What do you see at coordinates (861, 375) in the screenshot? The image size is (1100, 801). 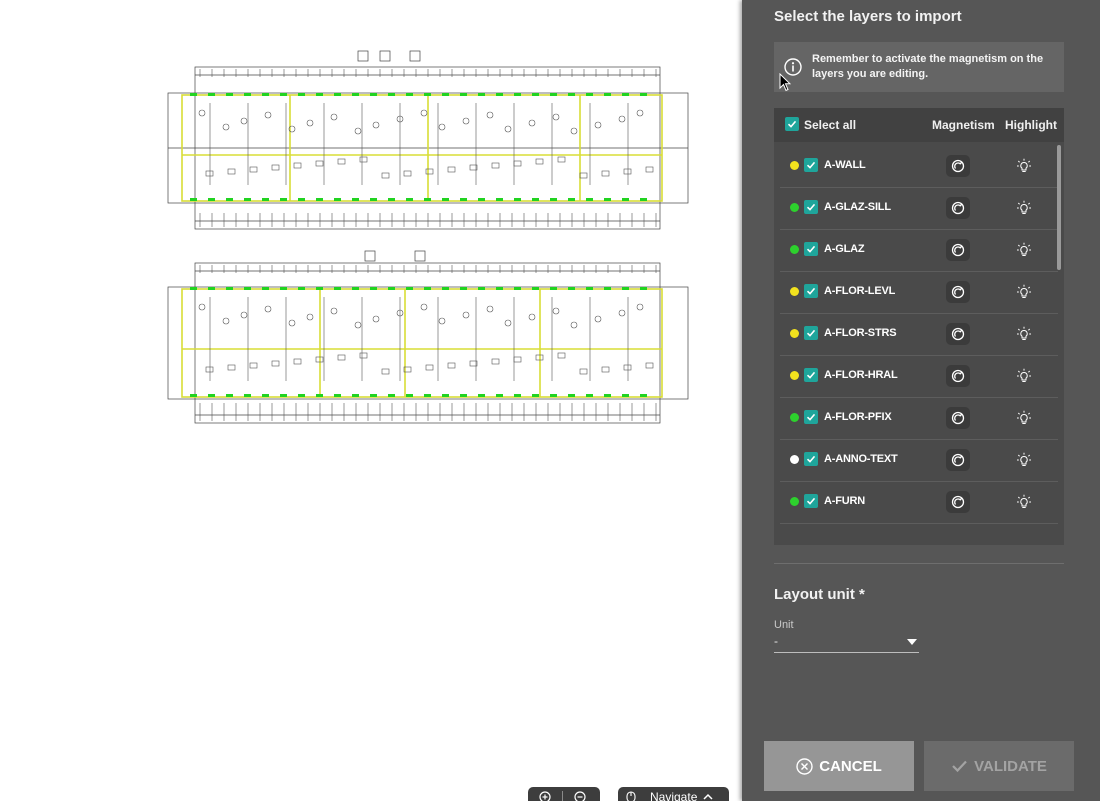 I see `layer-name: A-FLOR-HRAL` at bounding box center [861, 375].